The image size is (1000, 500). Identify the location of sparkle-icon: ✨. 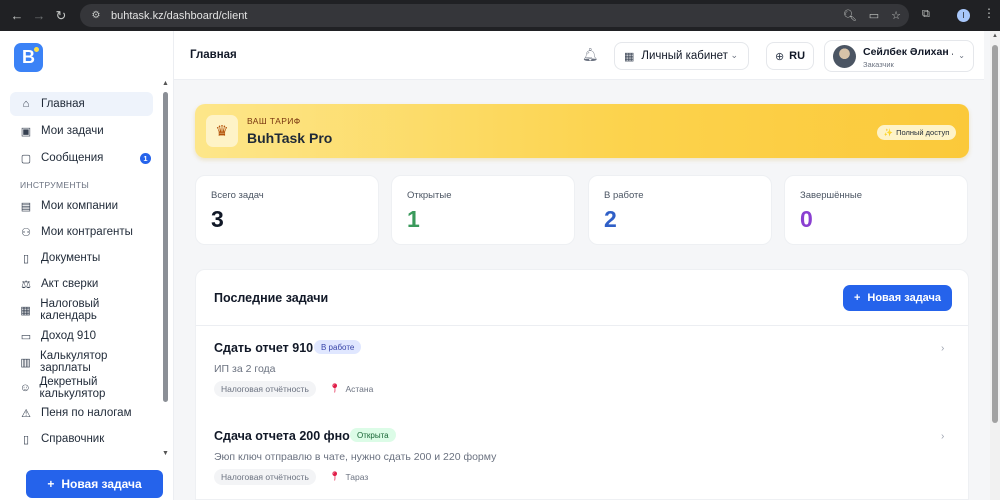
(888, 132).